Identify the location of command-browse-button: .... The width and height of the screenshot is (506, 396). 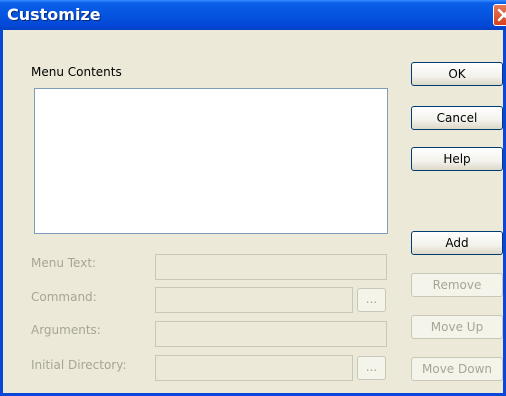
(371, 300).